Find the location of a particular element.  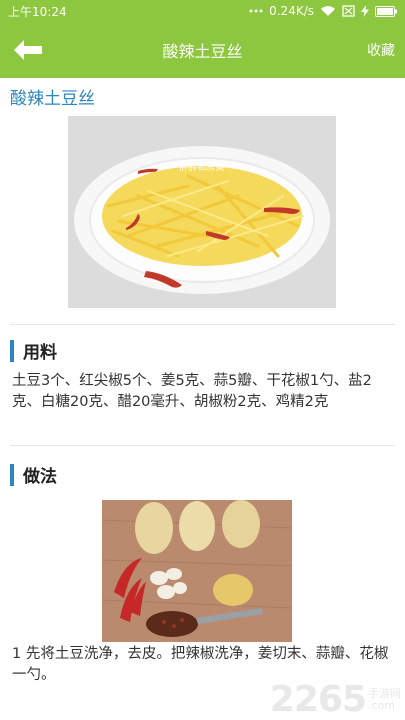

ingredients-heading: 用料 is located at coordinates (40, 353).